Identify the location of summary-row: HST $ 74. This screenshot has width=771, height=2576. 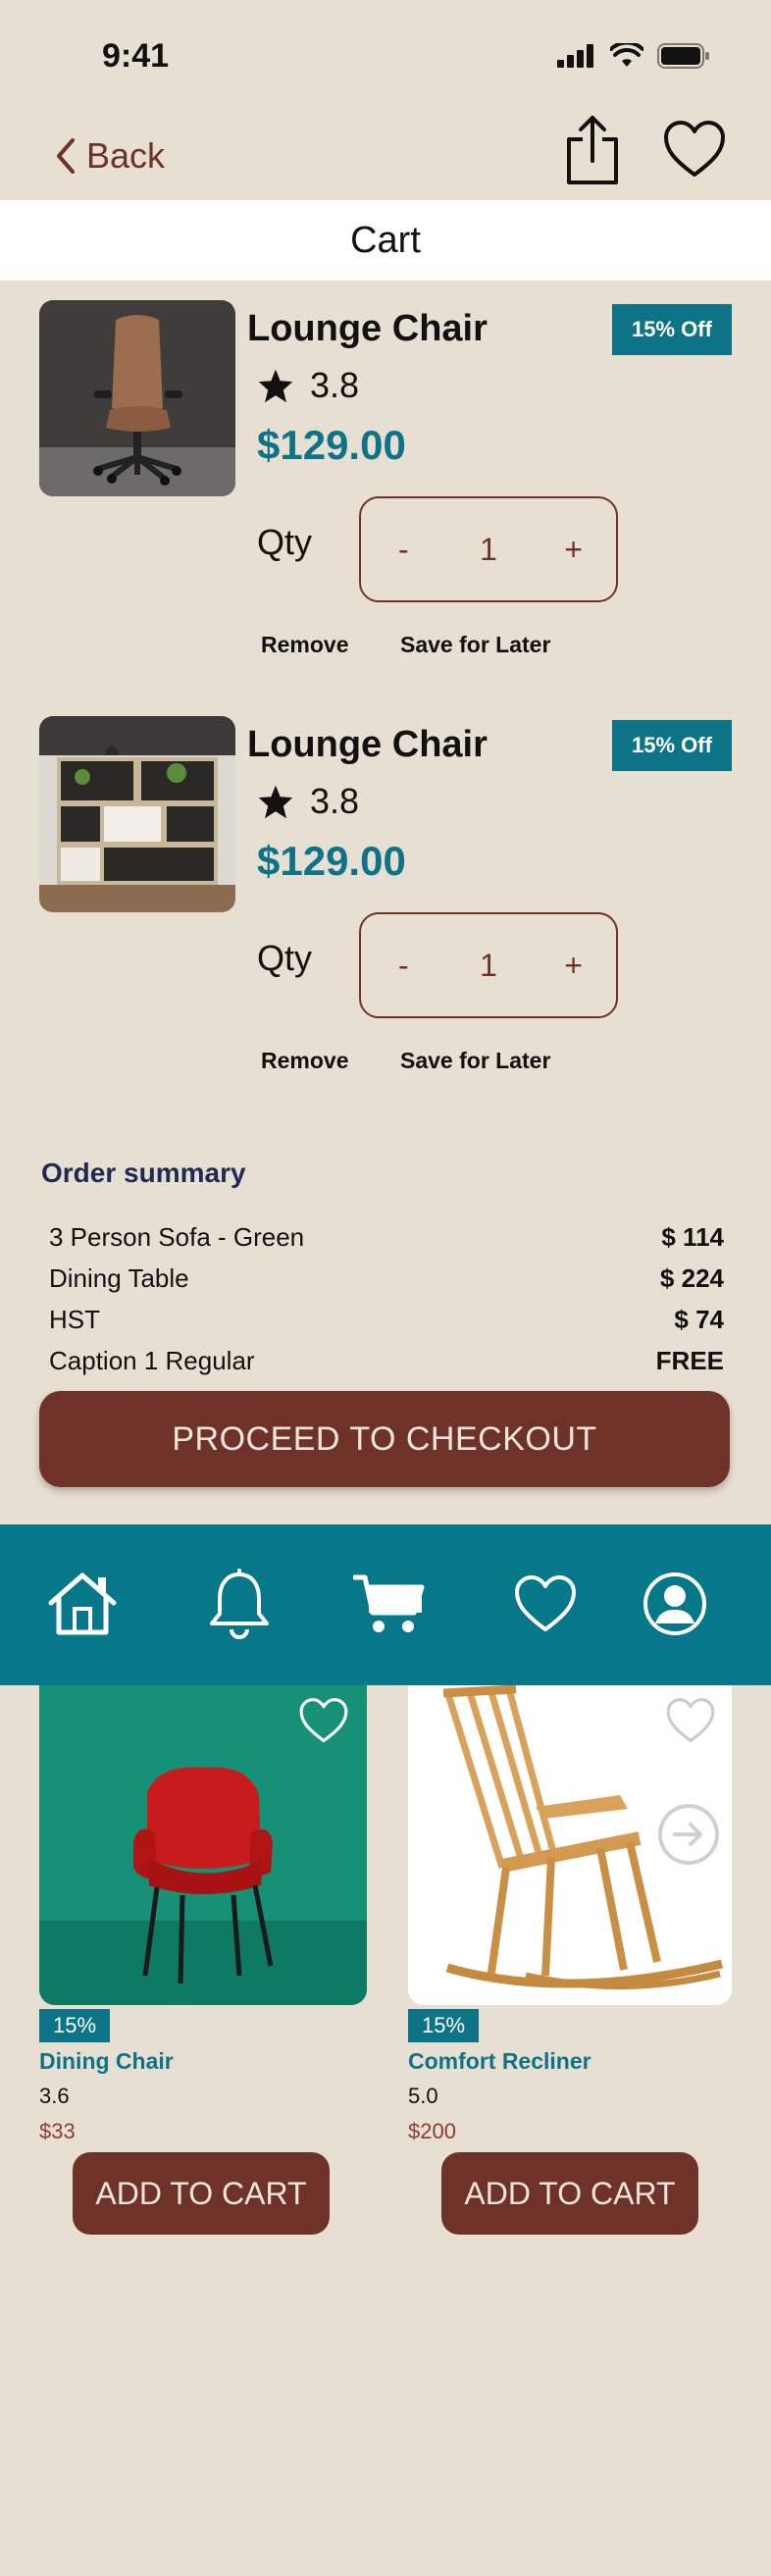
(386, 1320).